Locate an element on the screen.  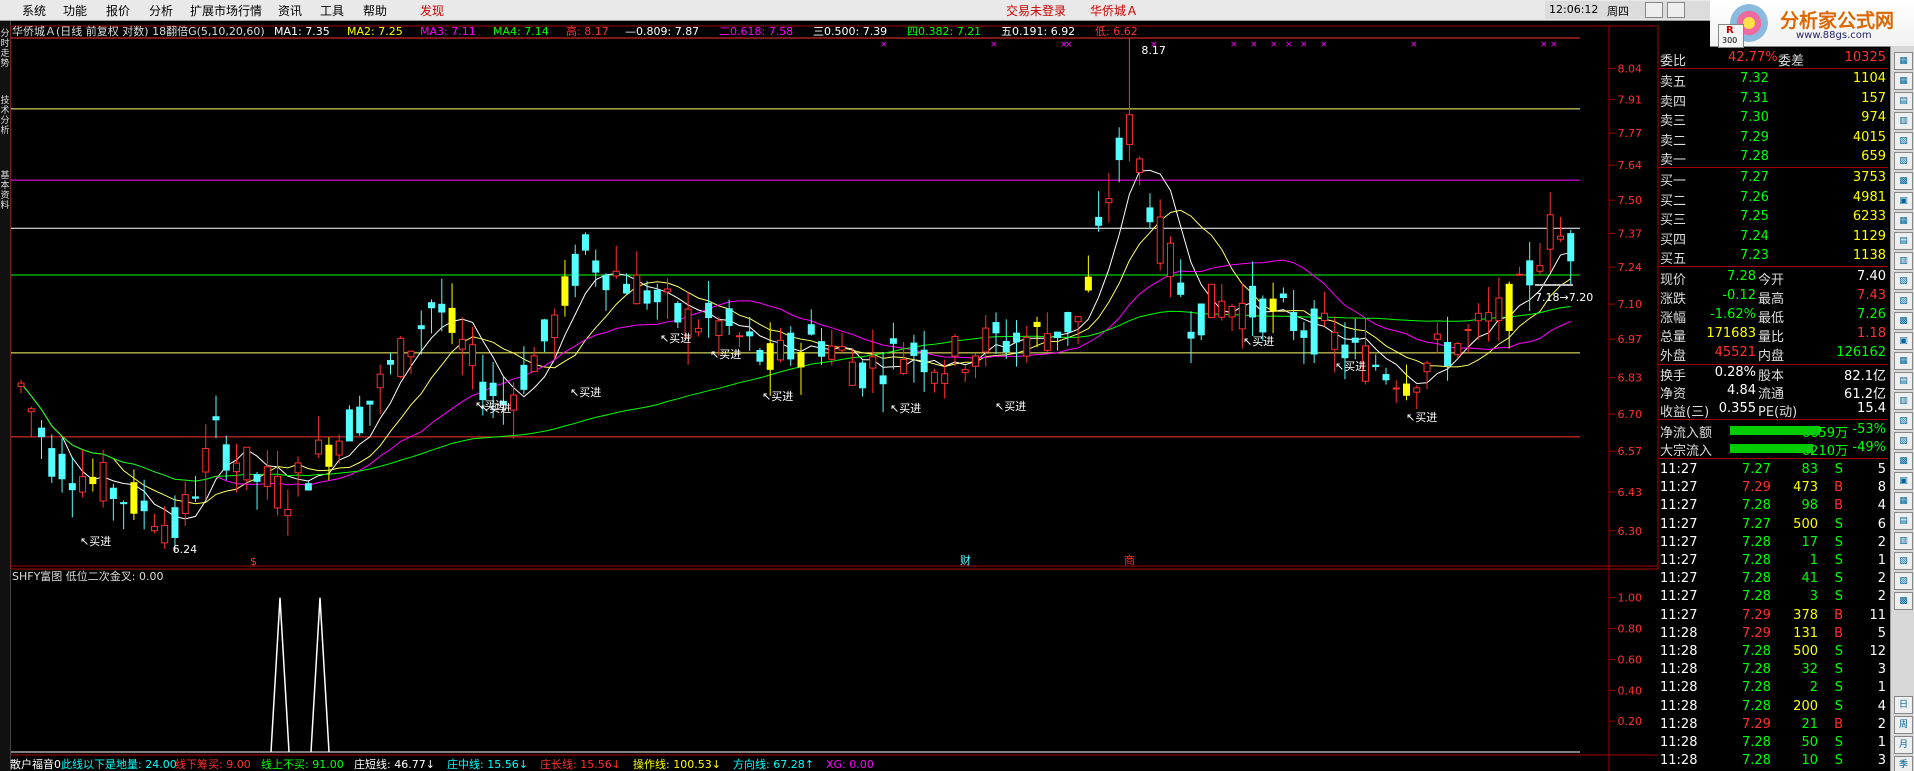
ask-row: 卖一 7.28 659 is located at coordinates (1773, 158).